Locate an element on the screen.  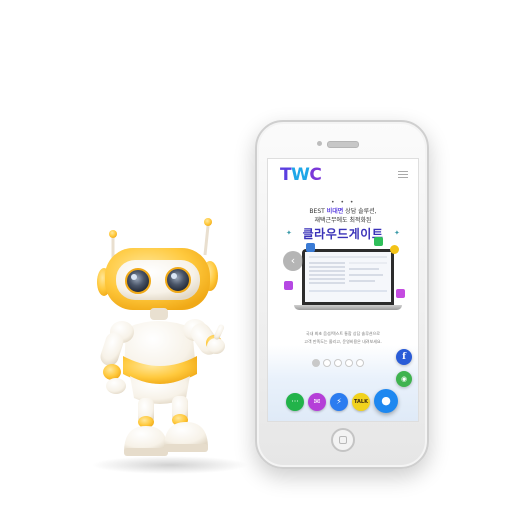
hero-tagline-2: 재택근무에도 최적화된 is located at coordinates (343, 220).